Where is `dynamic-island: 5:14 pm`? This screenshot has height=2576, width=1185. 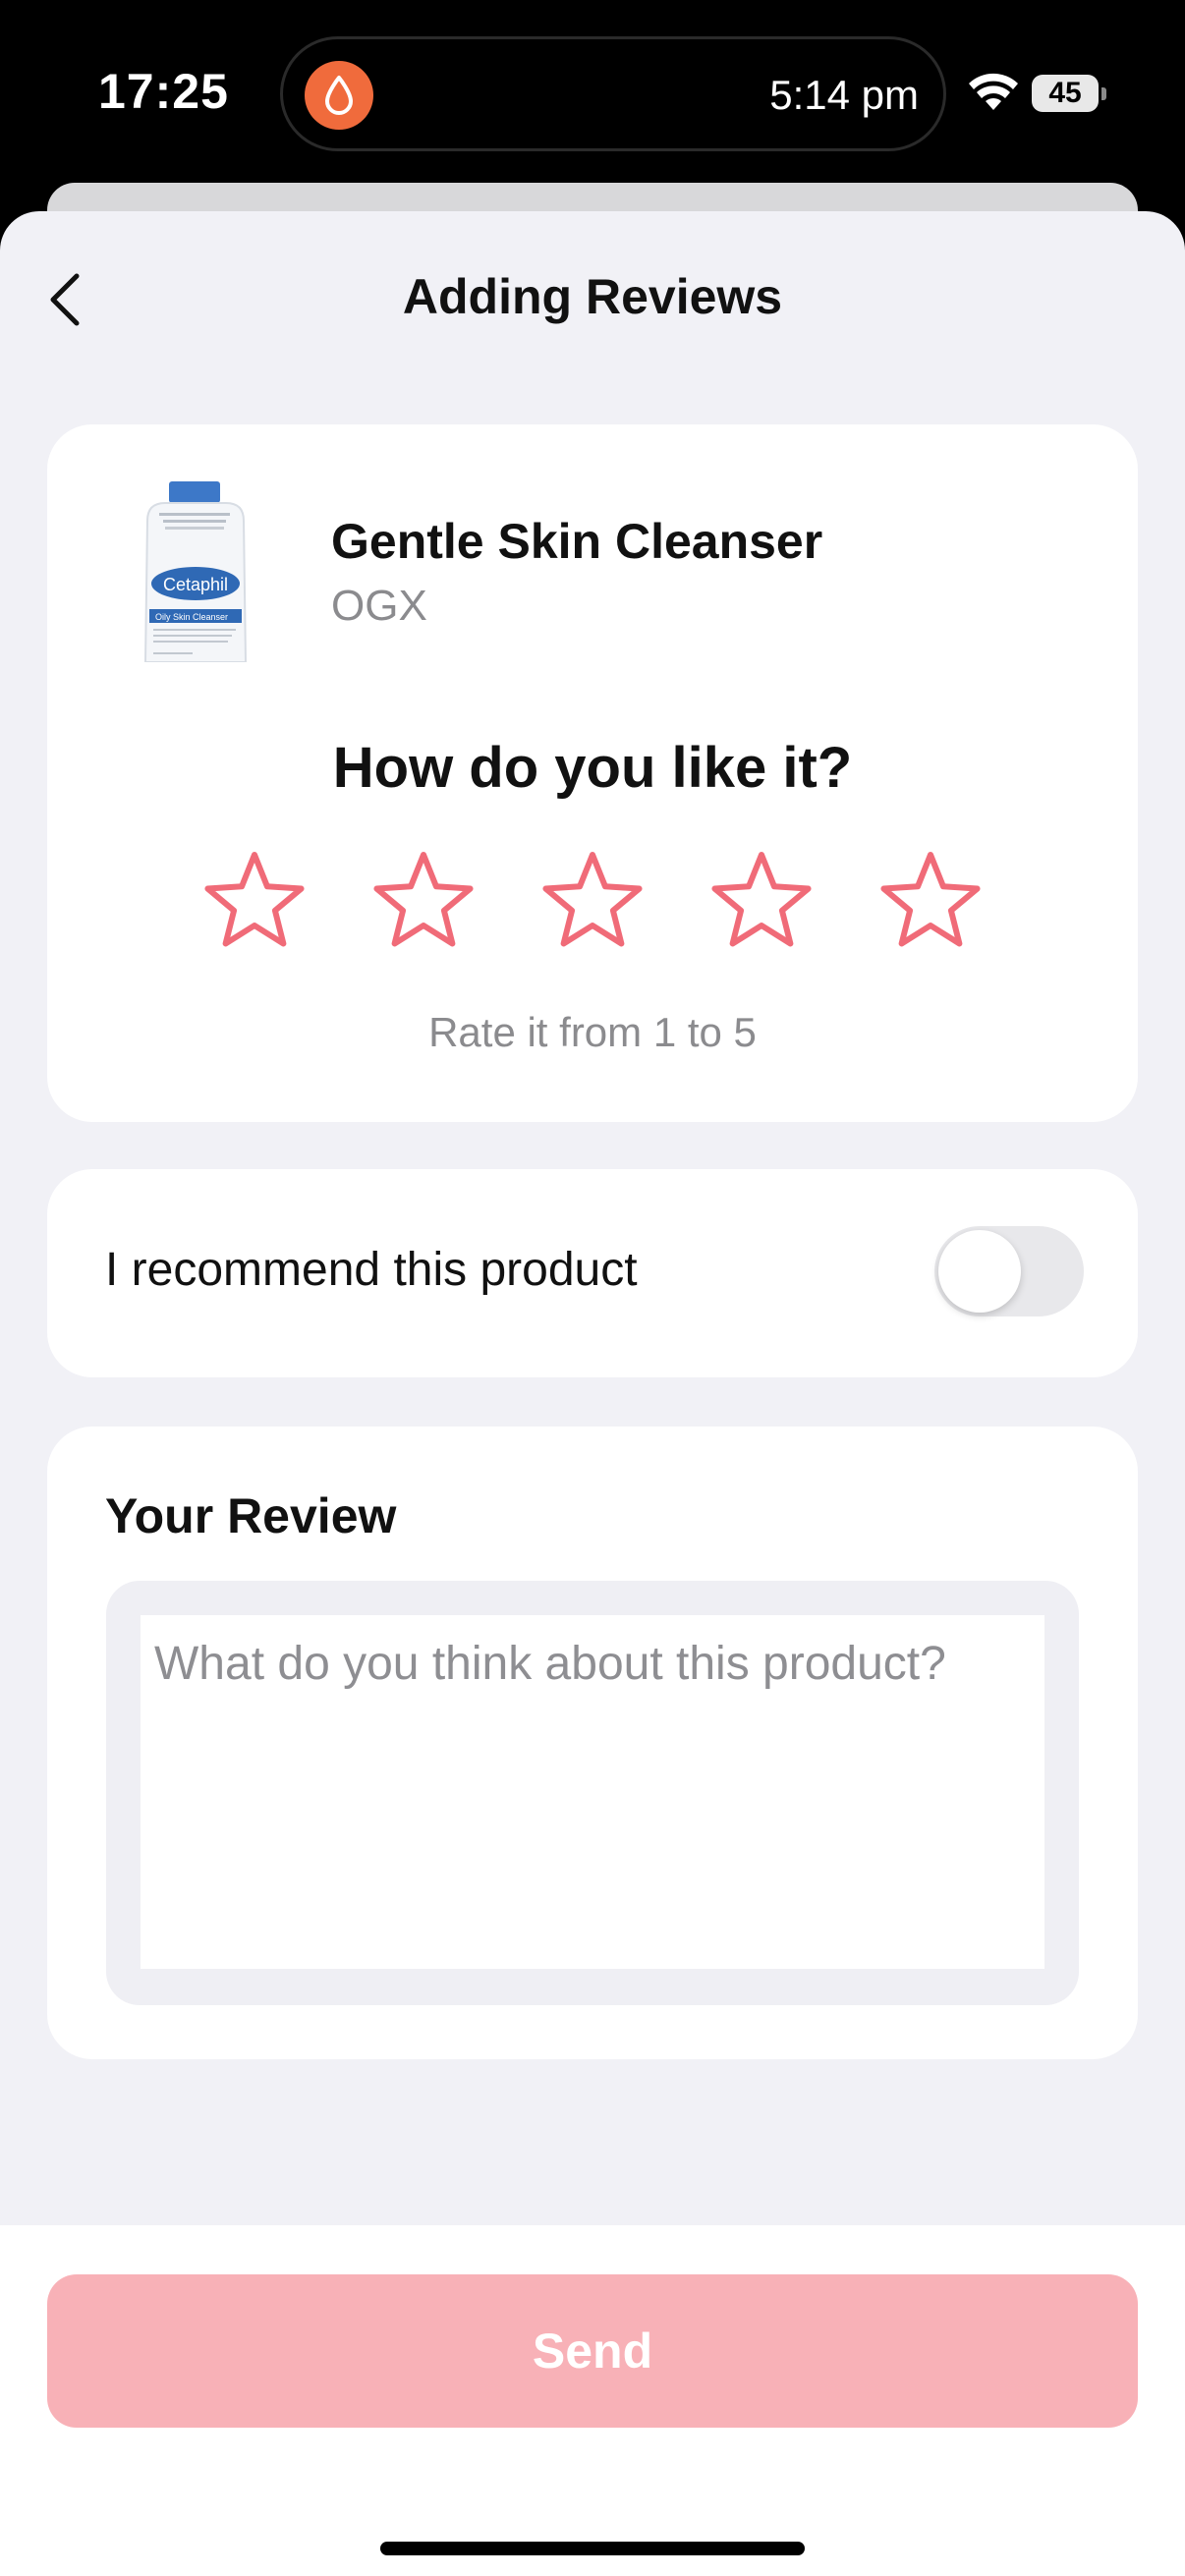 dynamic-island: 5:14 pm is located at coordinates (613, 93).